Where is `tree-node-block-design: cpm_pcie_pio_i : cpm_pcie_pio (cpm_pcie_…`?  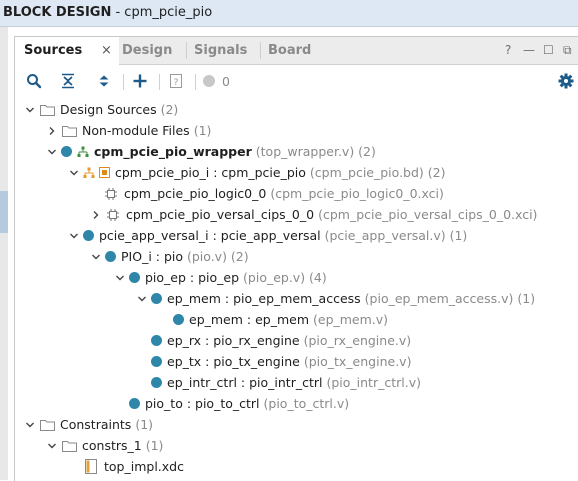
tree-node-block-design: cpm_pcie_pio_i : cpm_pcie_pio (cpm_pcie_… is located at coordinates (256, 172).